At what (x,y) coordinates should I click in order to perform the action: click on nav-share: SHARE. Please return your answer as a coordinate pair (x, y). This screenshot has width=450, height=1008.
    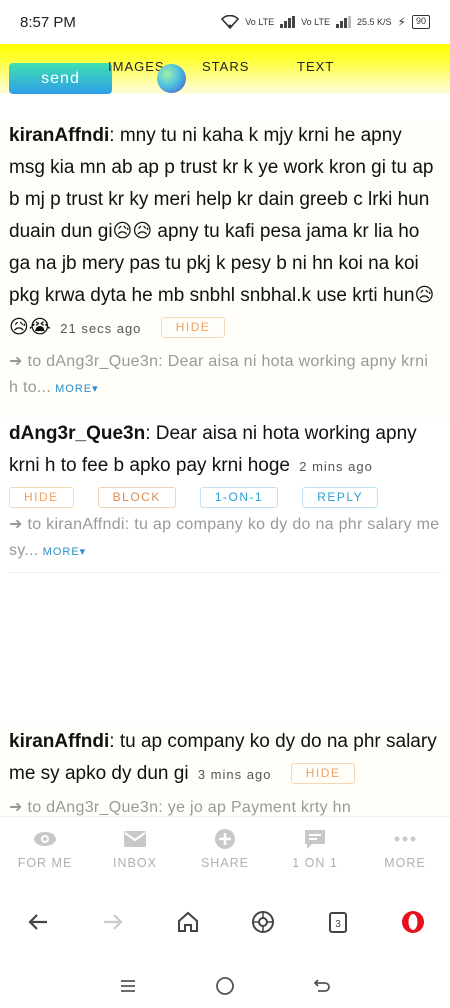
    Looking at the image, I should click on (225, 848).